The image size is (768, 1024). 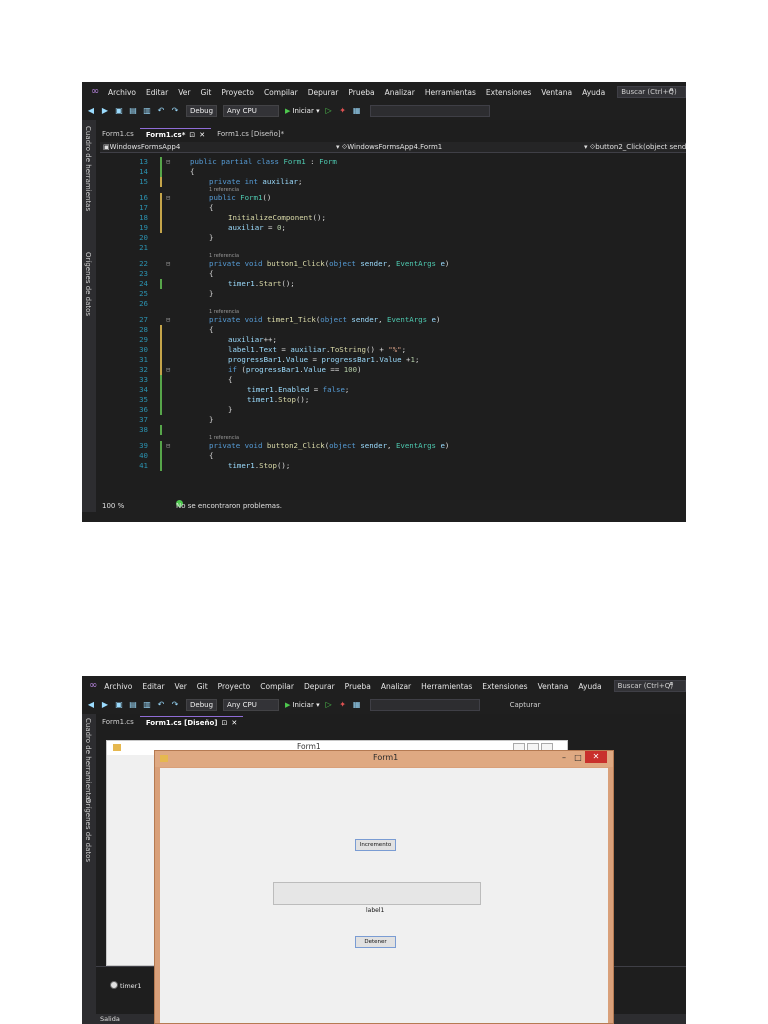 What do you see at coordinates (429, 111) in the screenshot?
I see `toolbar-combo` at bounding box center [429, 111].